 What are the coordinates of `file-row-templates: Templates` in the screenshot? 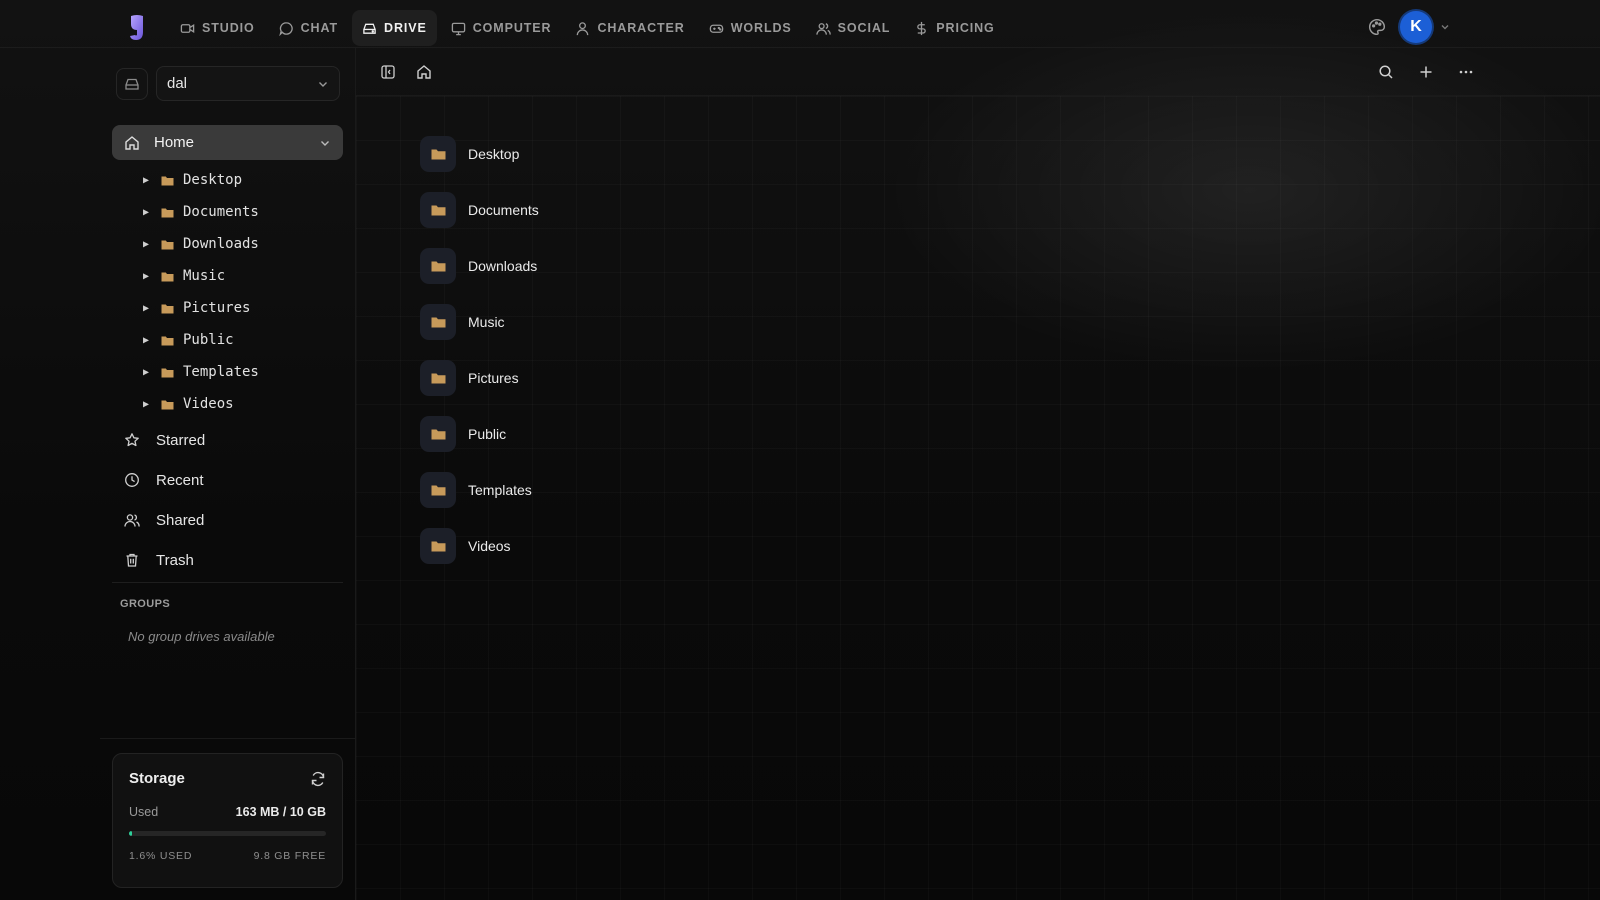 It's located at (479, 490).